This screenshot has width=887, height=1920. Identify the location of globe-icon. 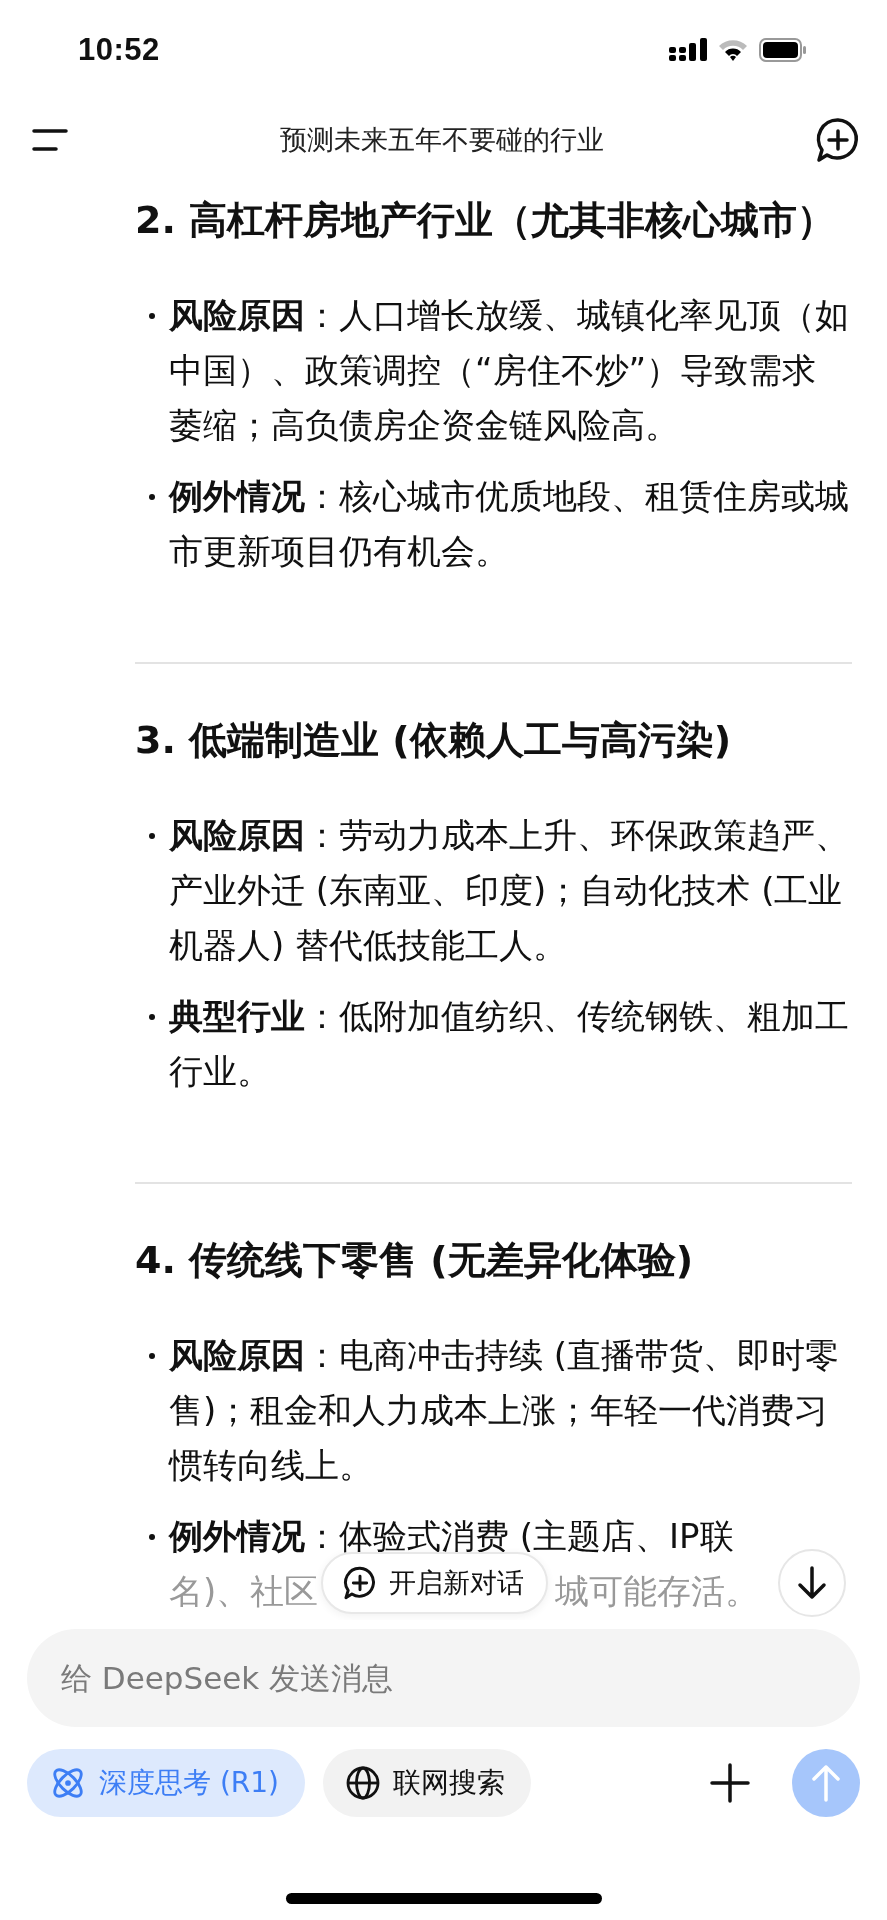
(363, 1783).